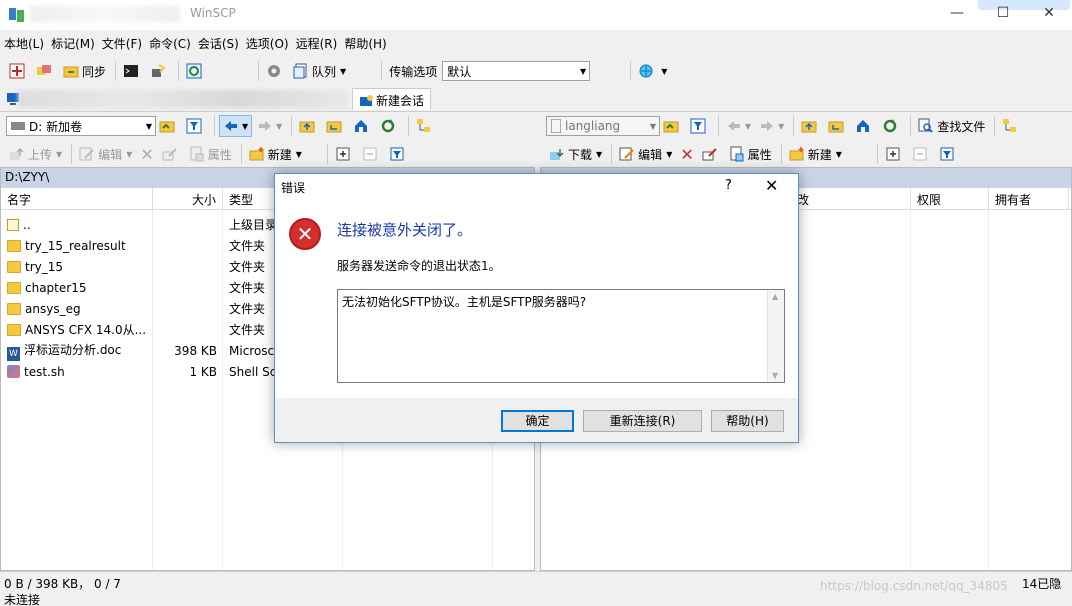 Image resolution: width=1072 pixels, height=606 pixels. What do you see at coordinates (950, 198) in the screenshot?
I see `col-rights-header: 权限` at bounding box center [950, 198].